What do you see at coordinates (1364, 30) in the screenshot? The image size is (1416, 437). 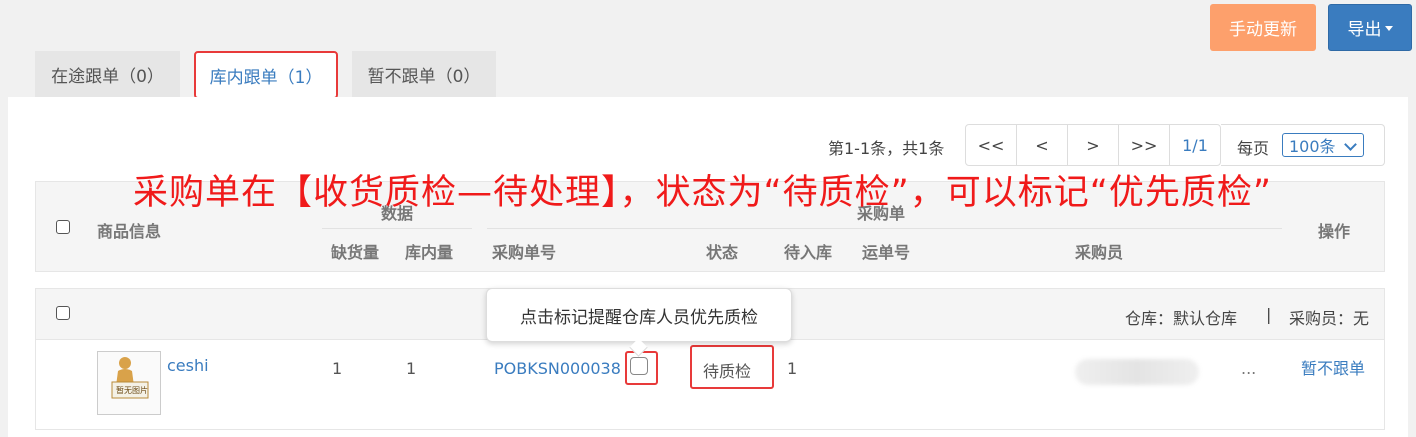 I see `export-label: 导出` at bounding box center [1364, 30].